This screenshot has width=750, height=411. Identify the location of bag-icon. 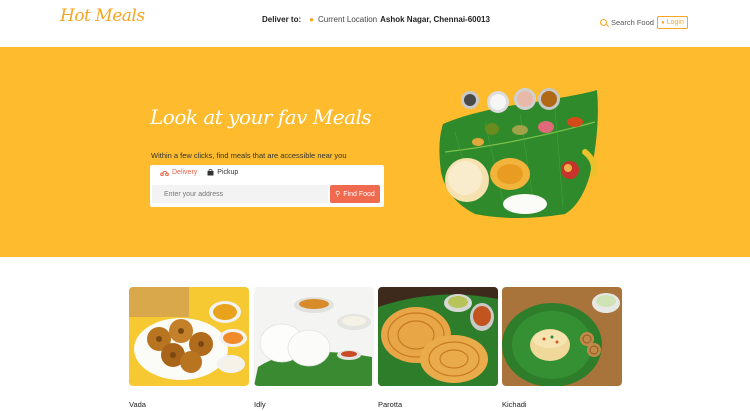
(210, 172).